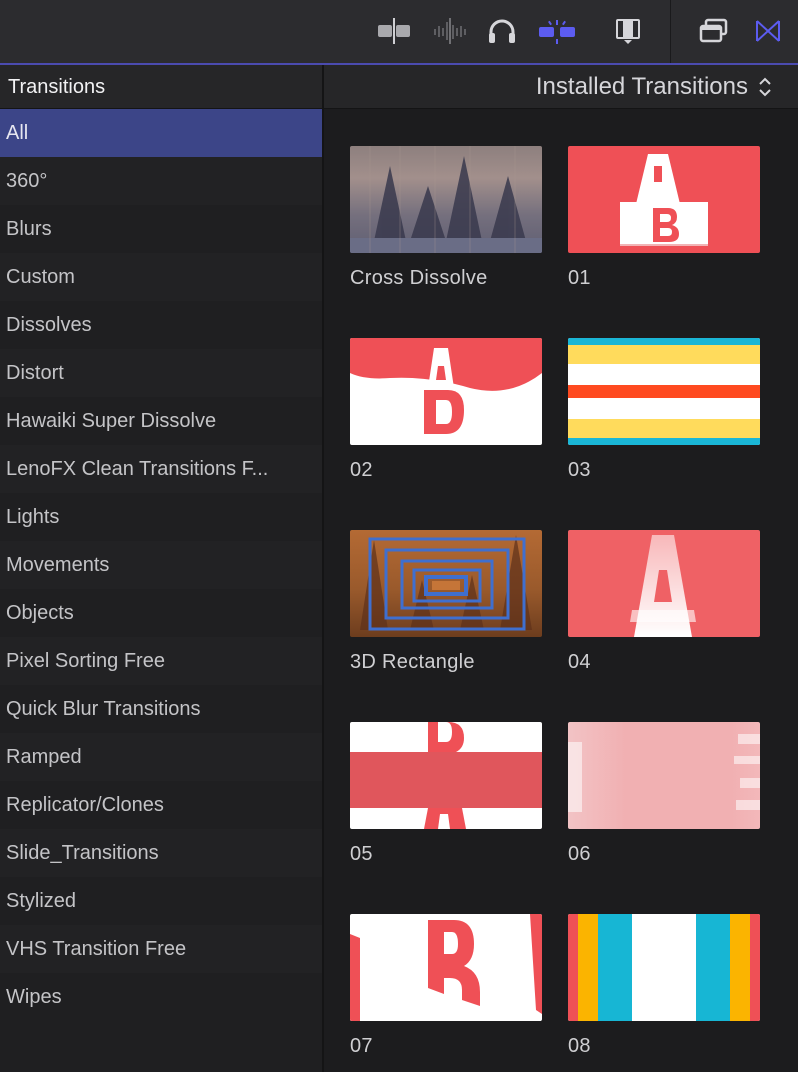 Image resolution: width=798 pixels, height=1072 pixels. I want to click on tile-label: 05, so click(361, 854).